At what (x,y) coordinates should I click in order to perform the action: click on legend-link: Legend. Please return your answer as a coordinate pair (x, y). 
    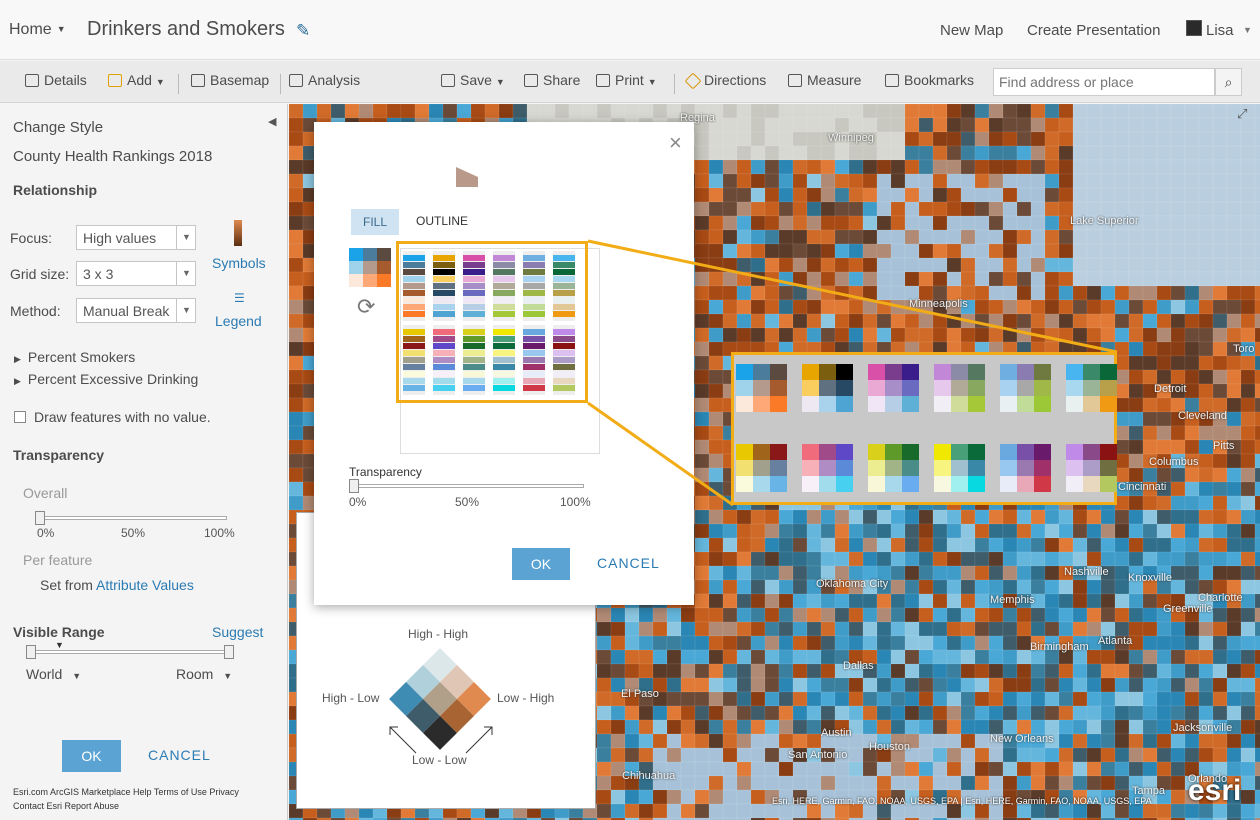
    Looking at the image, I should click on (238, 321).